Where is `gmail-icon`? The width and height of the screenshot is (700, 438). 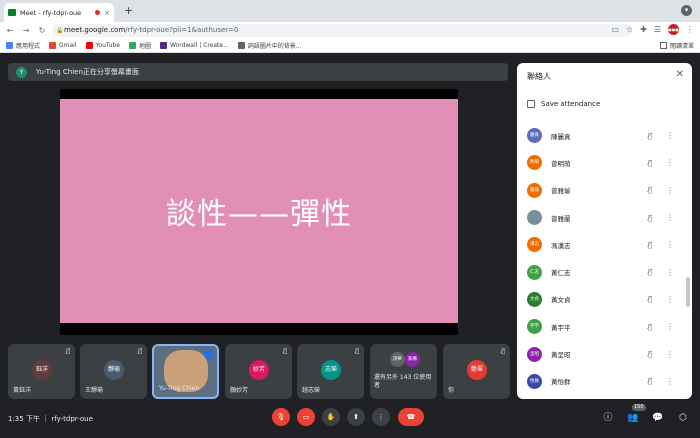 gmail-icon is located at coordinates (53, 45).